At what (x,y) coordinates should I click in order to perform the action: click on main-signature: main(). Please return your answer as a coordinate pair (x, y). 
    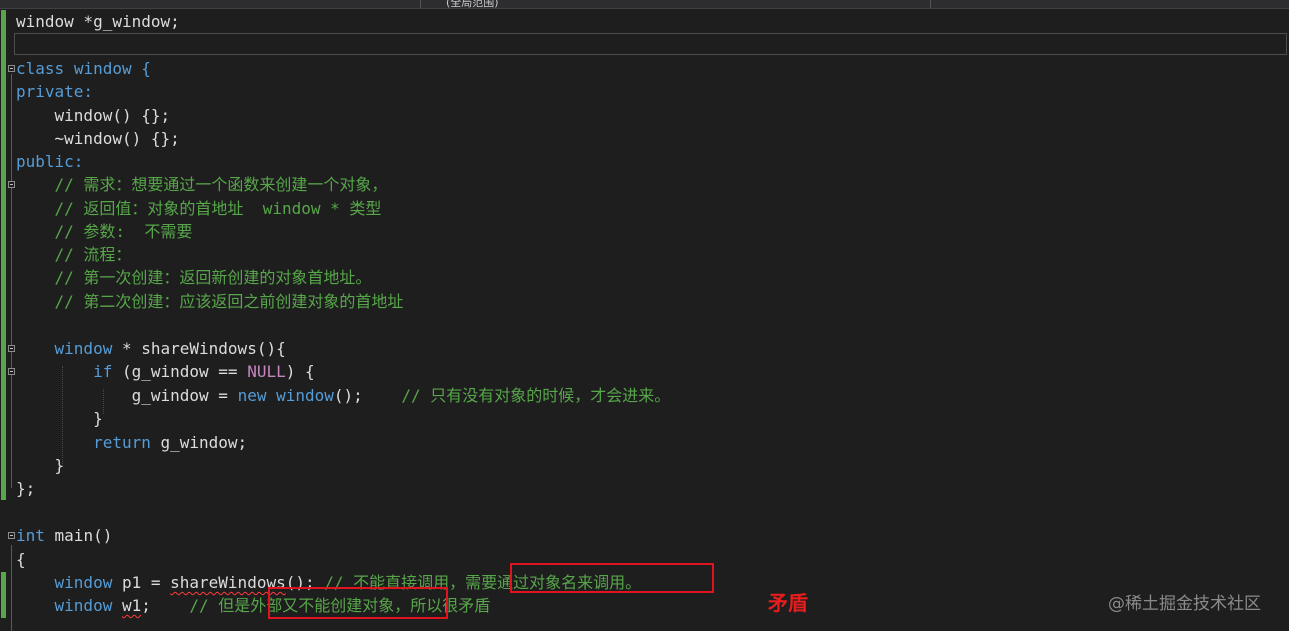
    Looking at the image, I should click on (78, 535).